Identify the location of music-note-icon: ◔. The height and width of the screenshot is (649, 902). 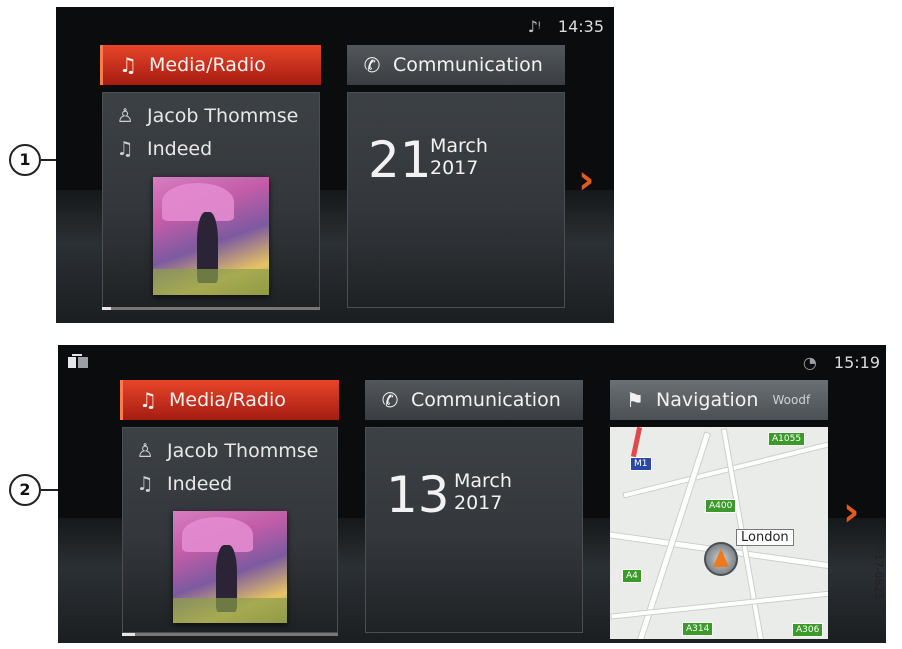
(809, 362).